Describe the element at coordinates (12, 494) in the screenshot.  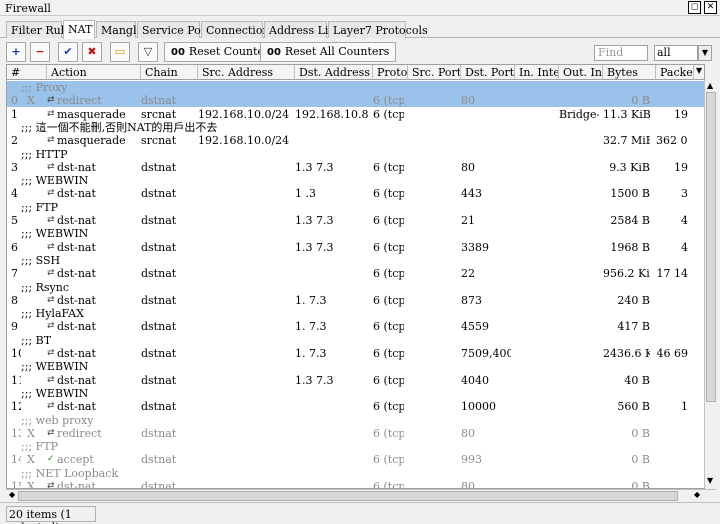
I see `scroll-left-icon: ◆` at that location.